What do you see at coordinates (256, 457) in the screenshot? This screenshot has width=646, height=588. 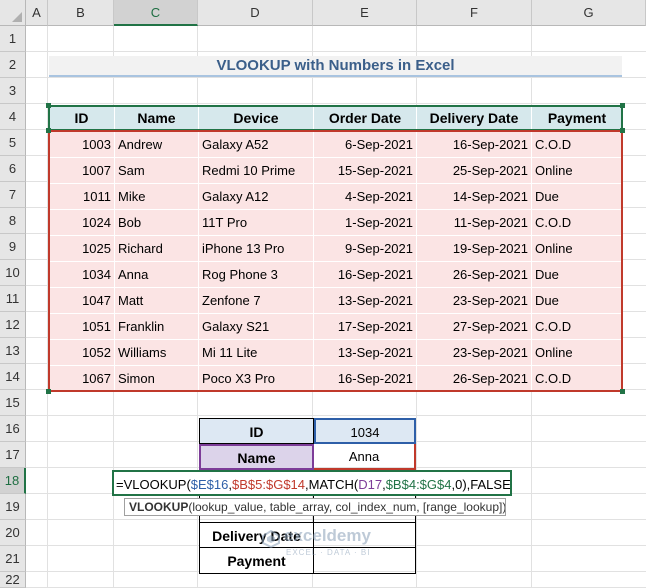 I see `lookup-name-label: Name` at bounding box center [256, 457].